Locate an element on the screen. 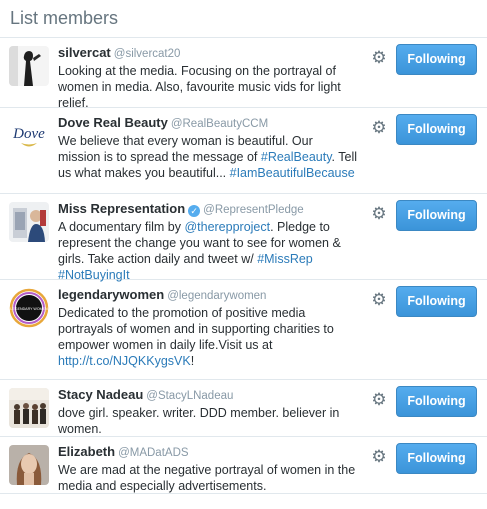 The width and height of the screenshot is (487, 509). member-name: Elizabeth is located at coordinates (86, 451).